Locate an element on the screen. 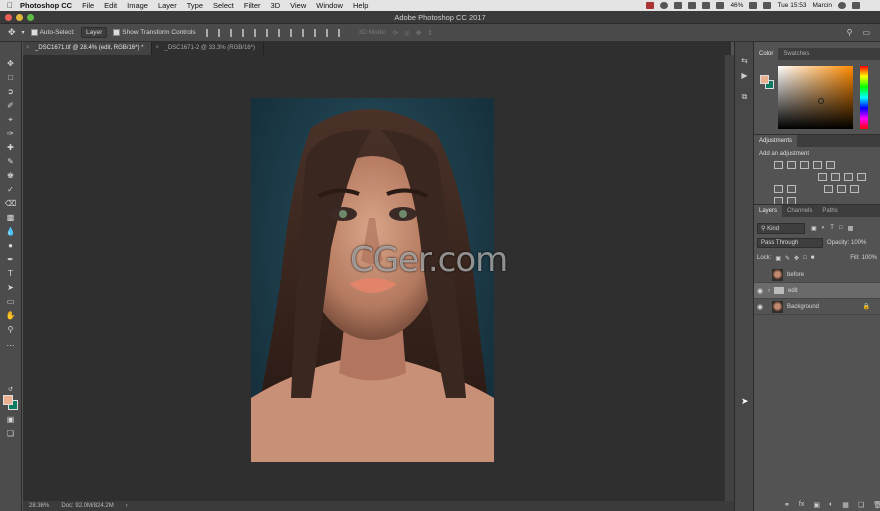  new-layer-icon: ❏ is located at coordinates (861, 505).